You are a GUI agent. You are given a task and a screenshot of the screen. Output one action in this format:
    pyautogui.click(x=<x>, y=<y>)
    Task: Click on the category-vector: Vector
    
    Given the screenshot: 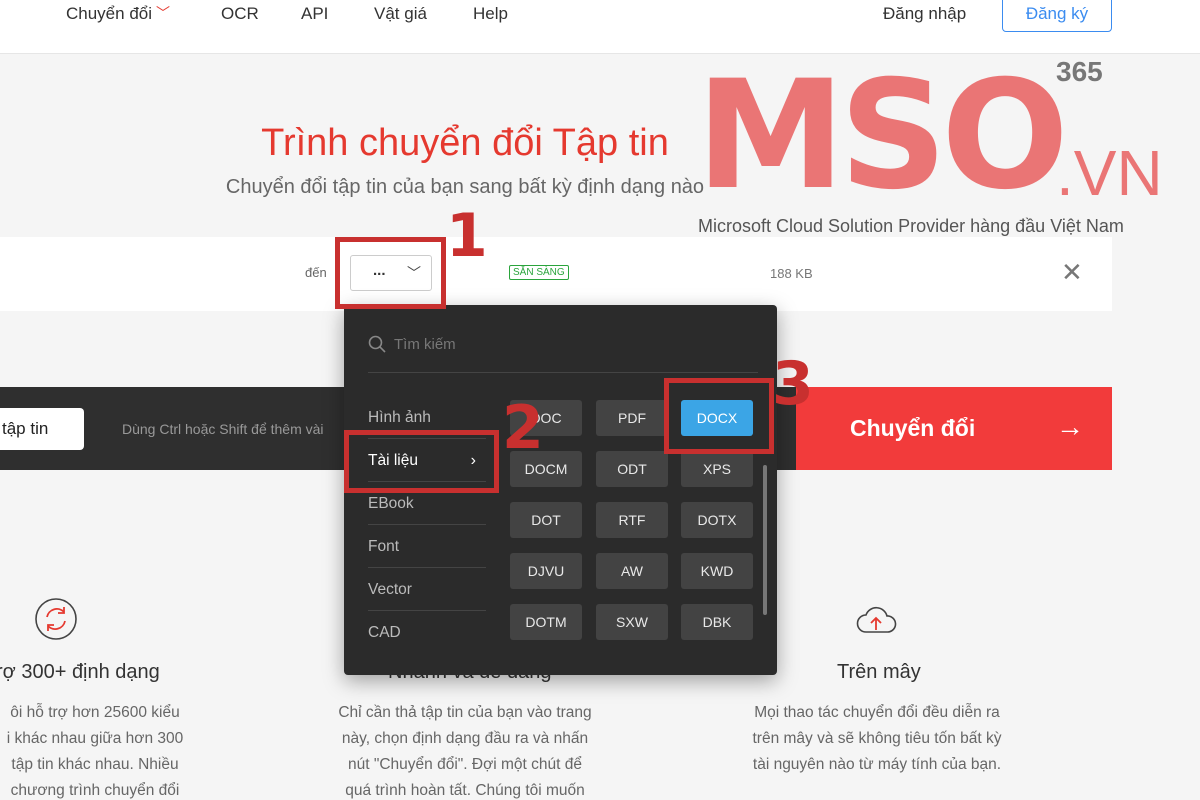 What is the action you would take?
    pyautogui.click(x=427, y=590)
    